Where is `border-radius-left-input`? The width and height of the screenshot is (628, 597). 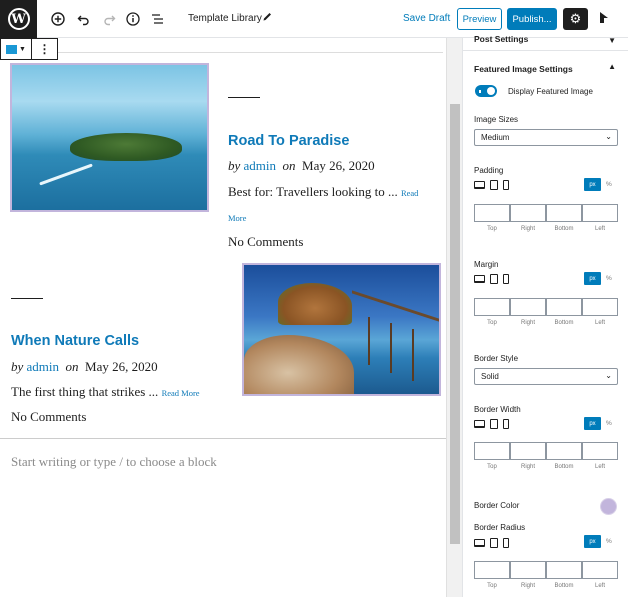
border-radius-left-input is located at coordinates (600, 570).